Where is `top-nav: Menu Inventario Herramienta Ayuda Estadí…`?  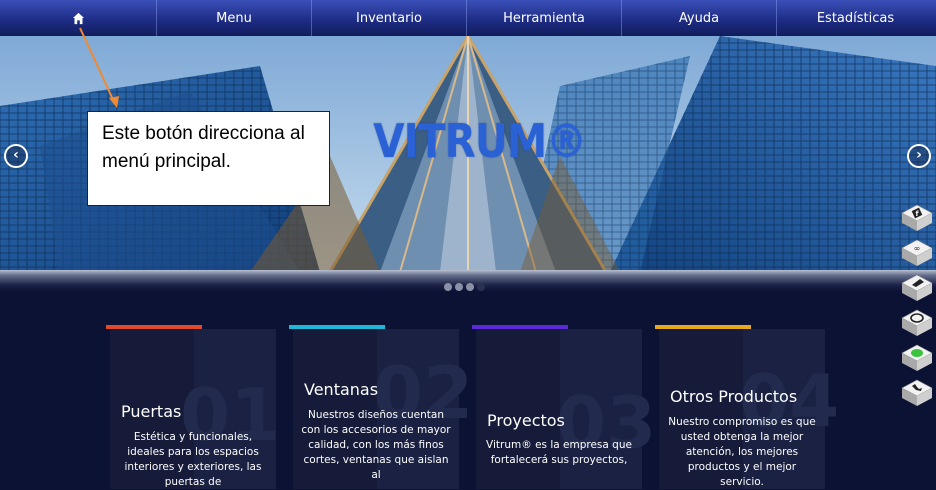
top-nav: Menu Inventario Herramienta Ayuda Estadí… is located at coordinates (468, 18).